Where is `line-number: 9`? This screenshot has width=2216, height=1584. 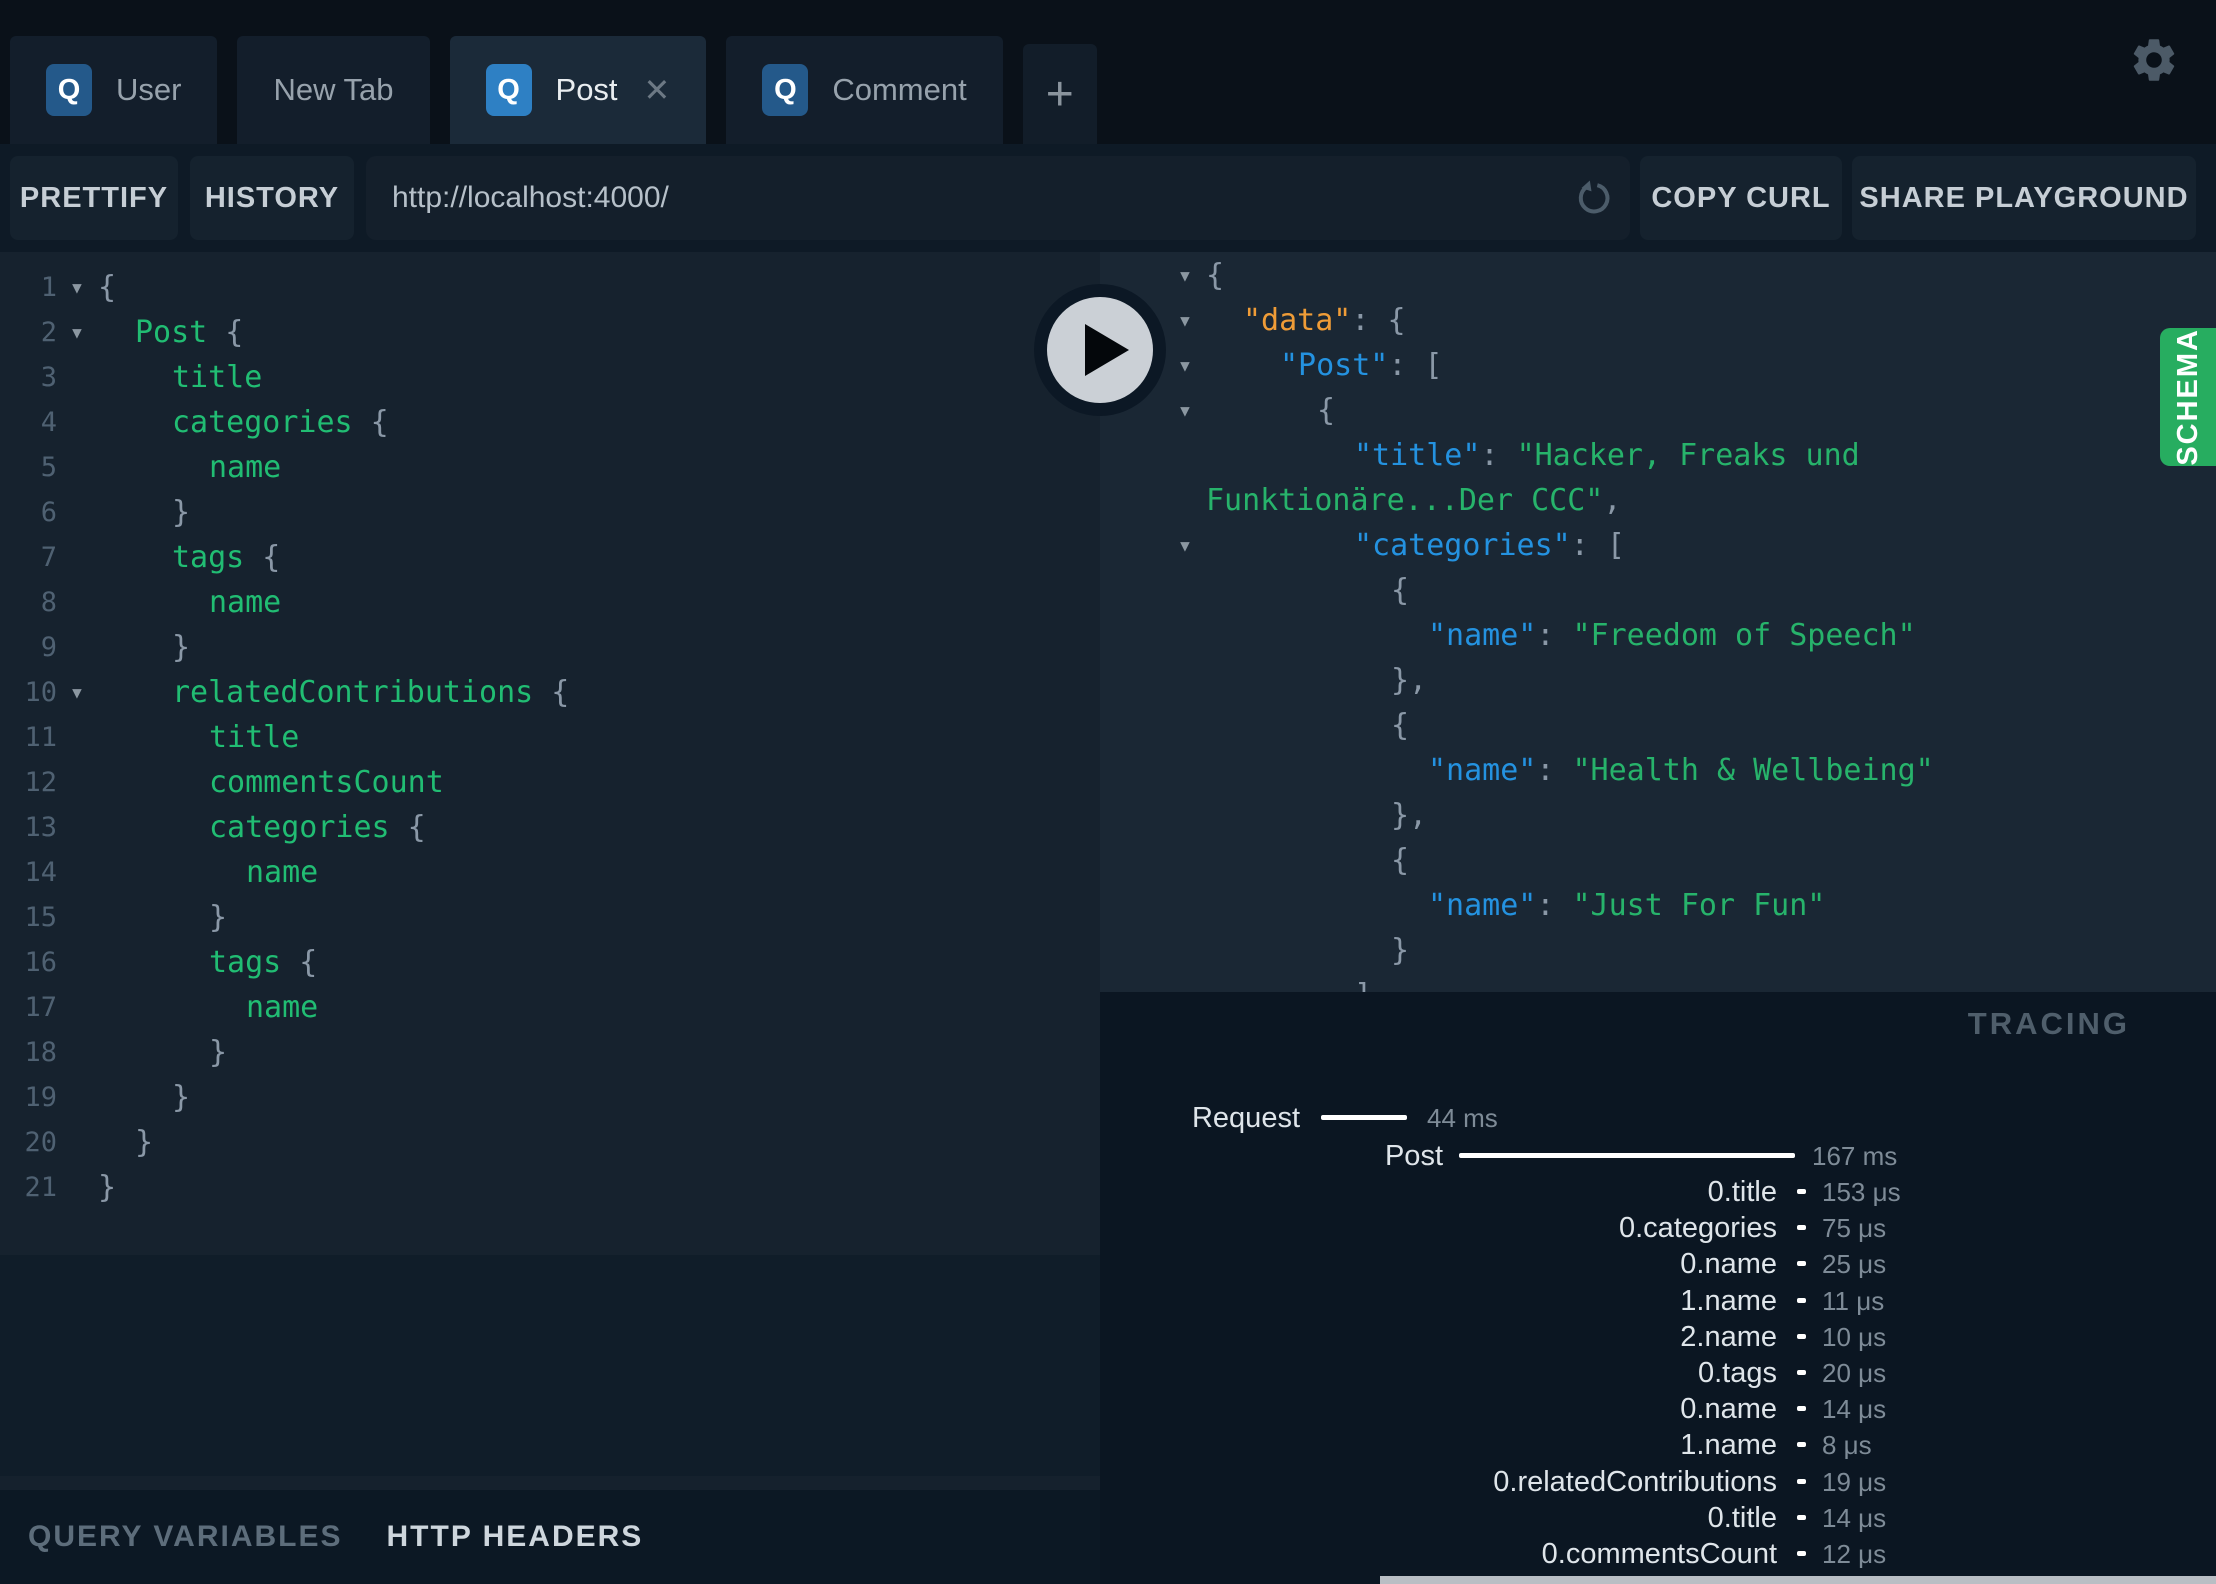 line-number: 9 is located at coordinates (48, 647).